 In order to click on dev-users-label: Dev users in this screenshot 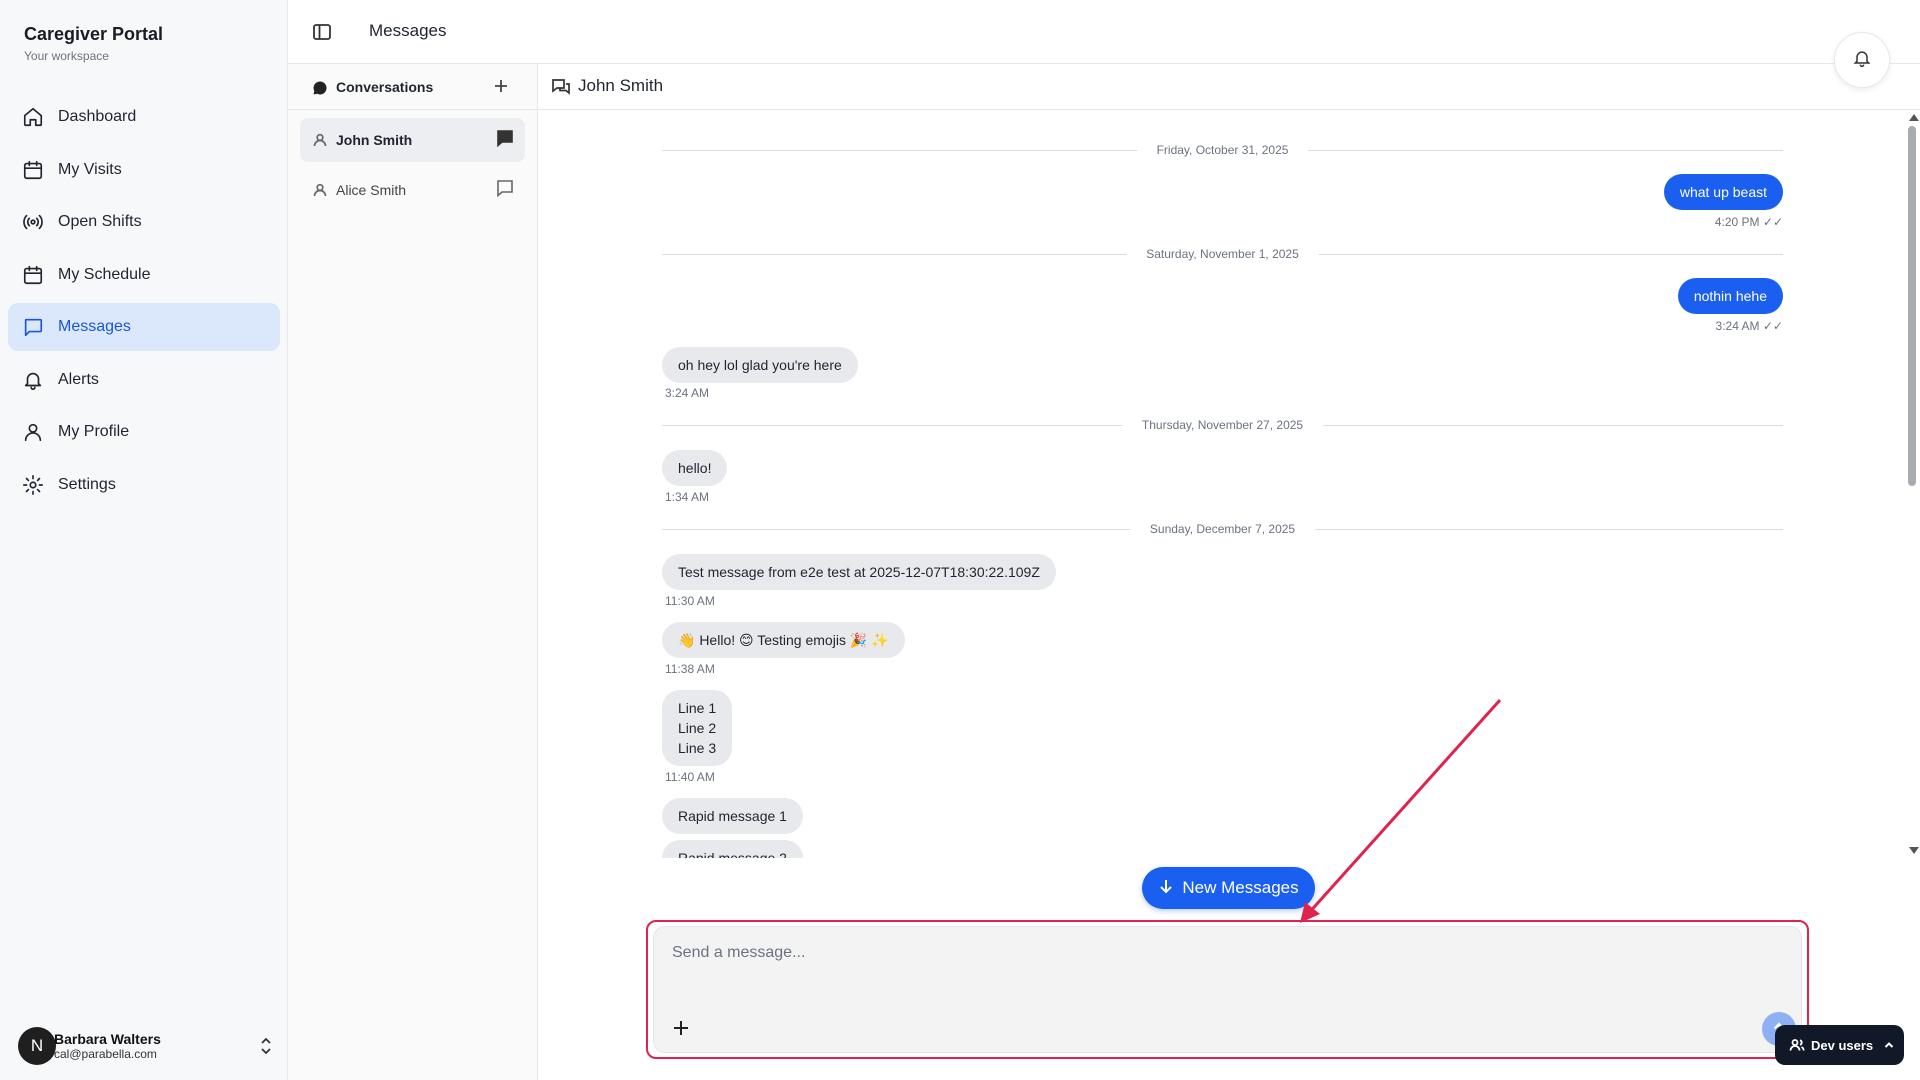, I will do `click(1842, 1045)`.